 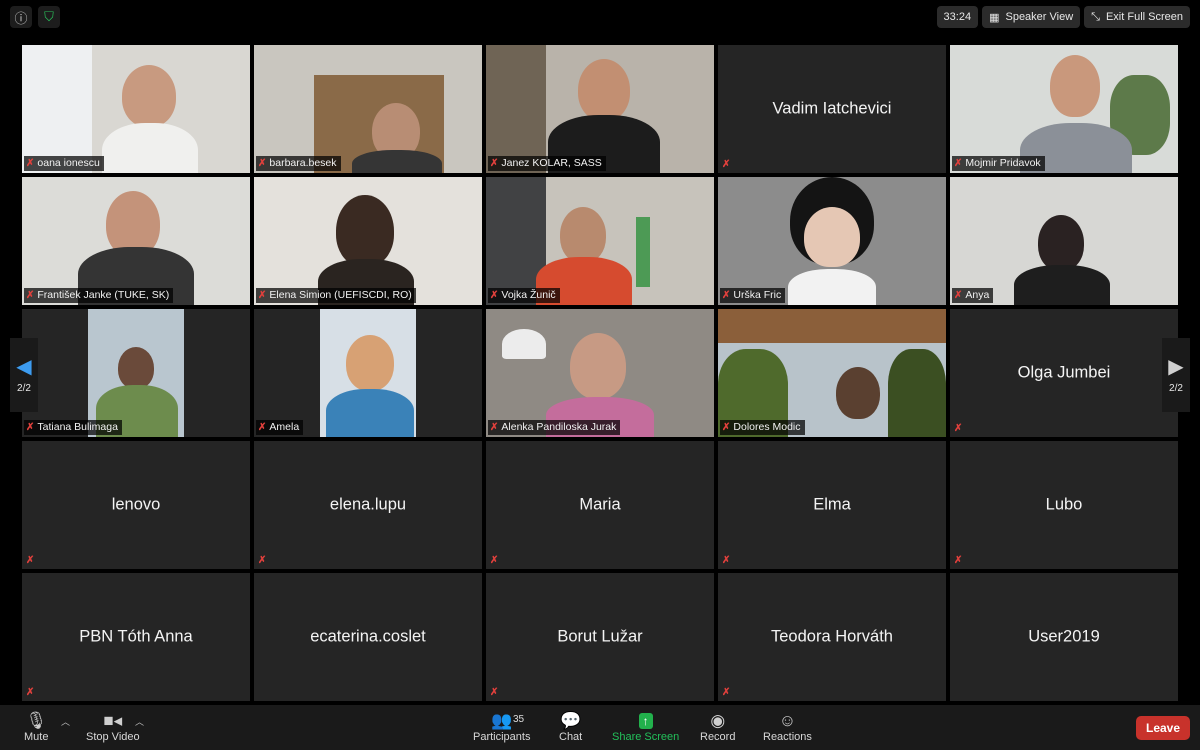 I want to click on participant-name: František Janke (TUKE, SK), so click(x=103, y=295).